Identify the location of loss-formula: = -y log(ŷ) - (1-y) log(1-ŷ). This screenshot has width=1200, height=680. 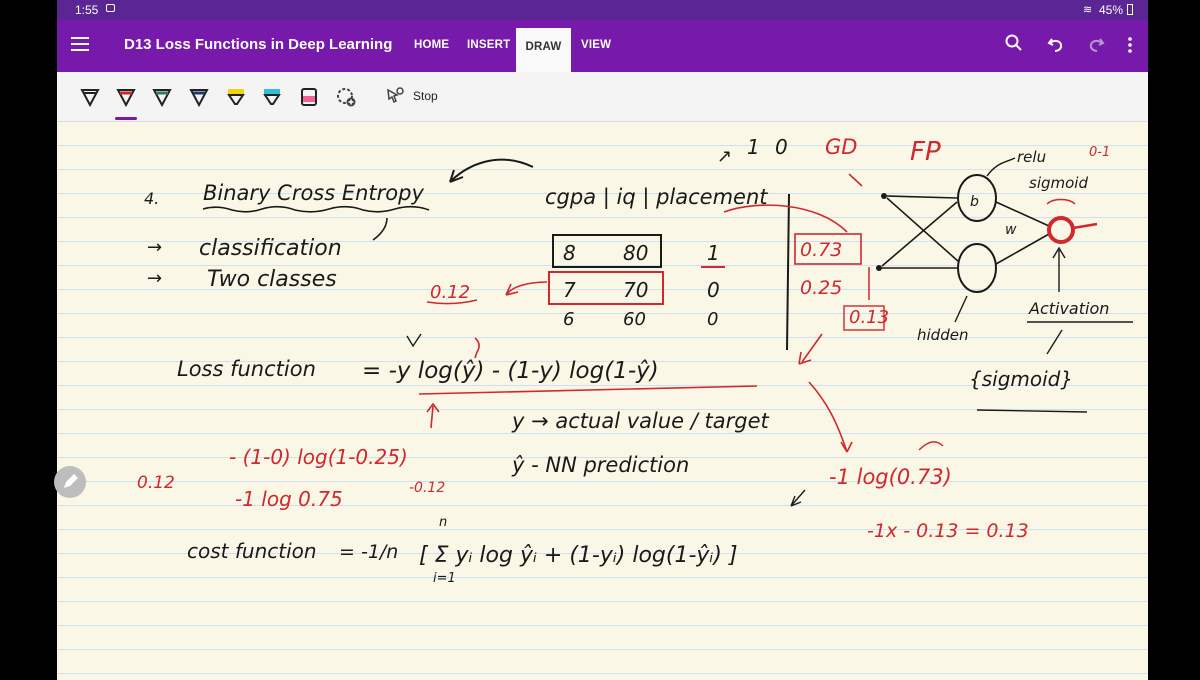
(510, 371).